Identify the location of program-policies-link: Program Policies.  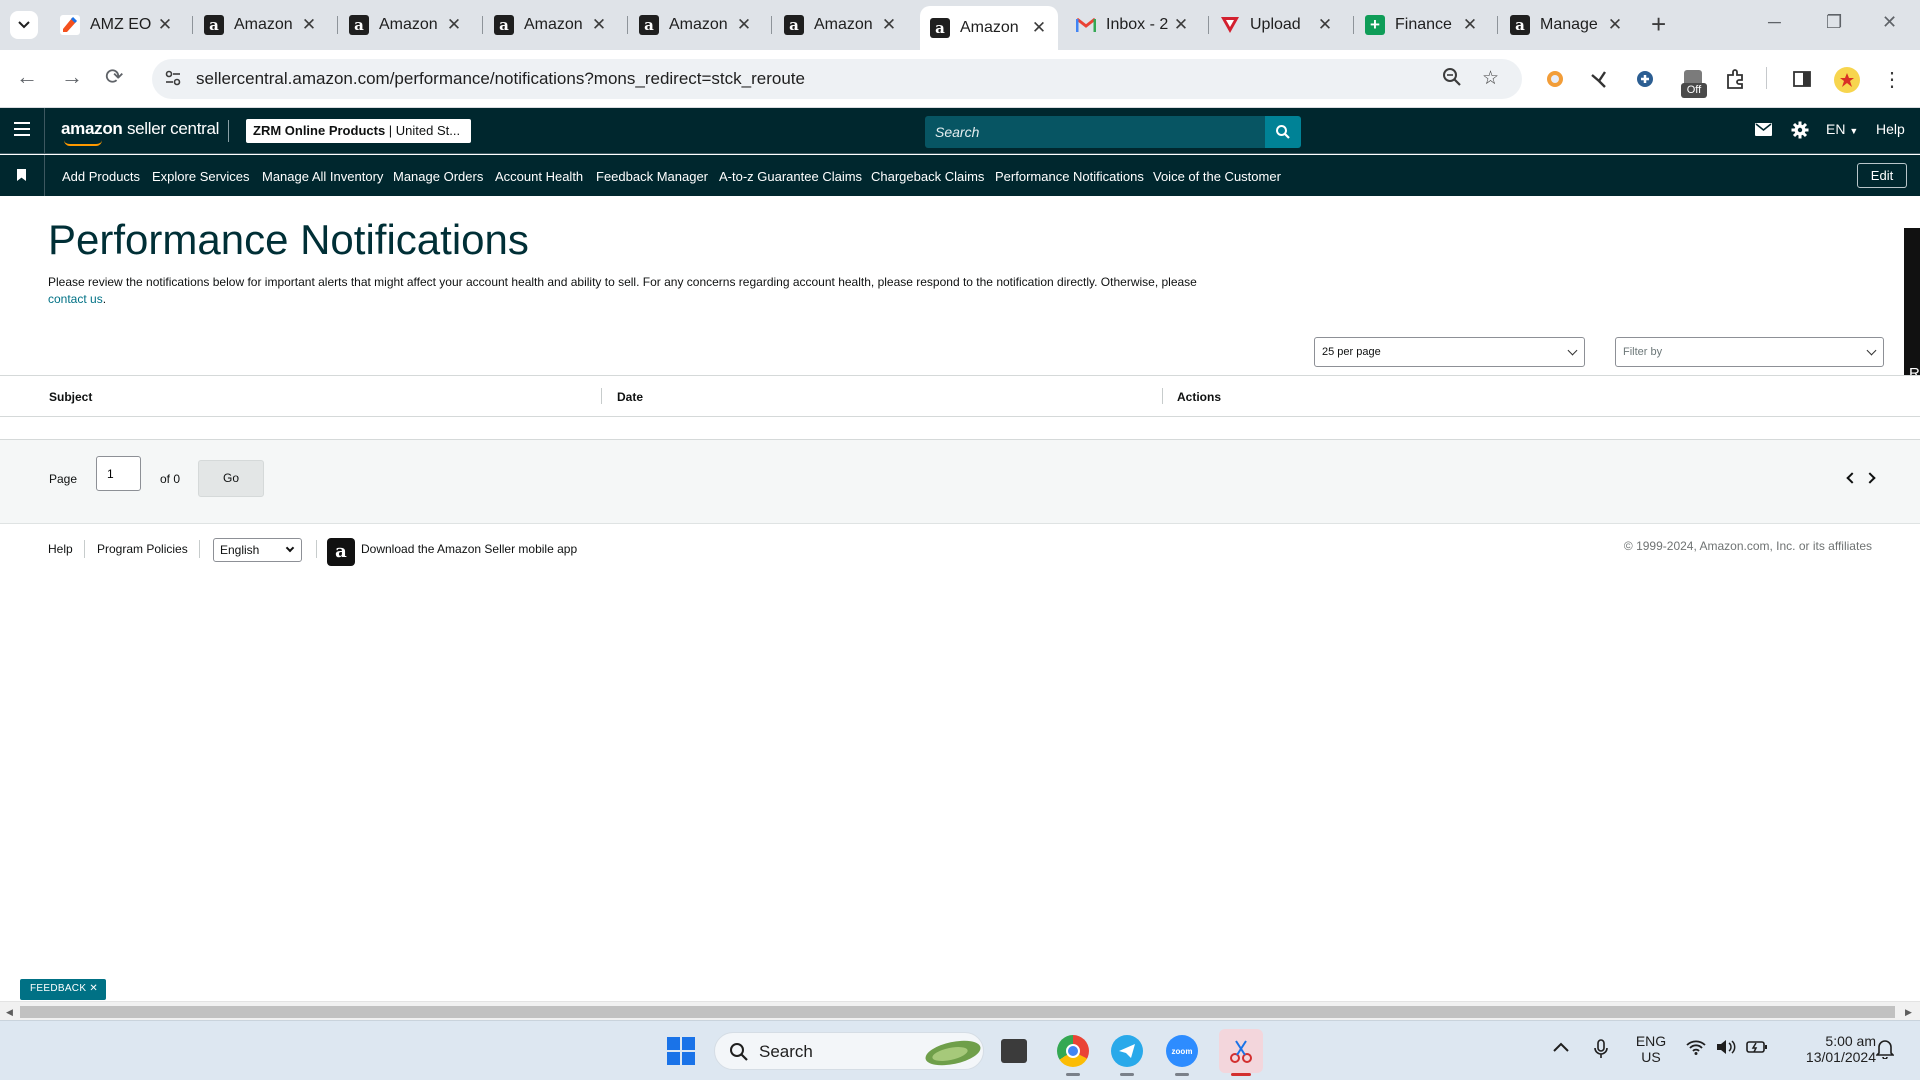
(142, 549).